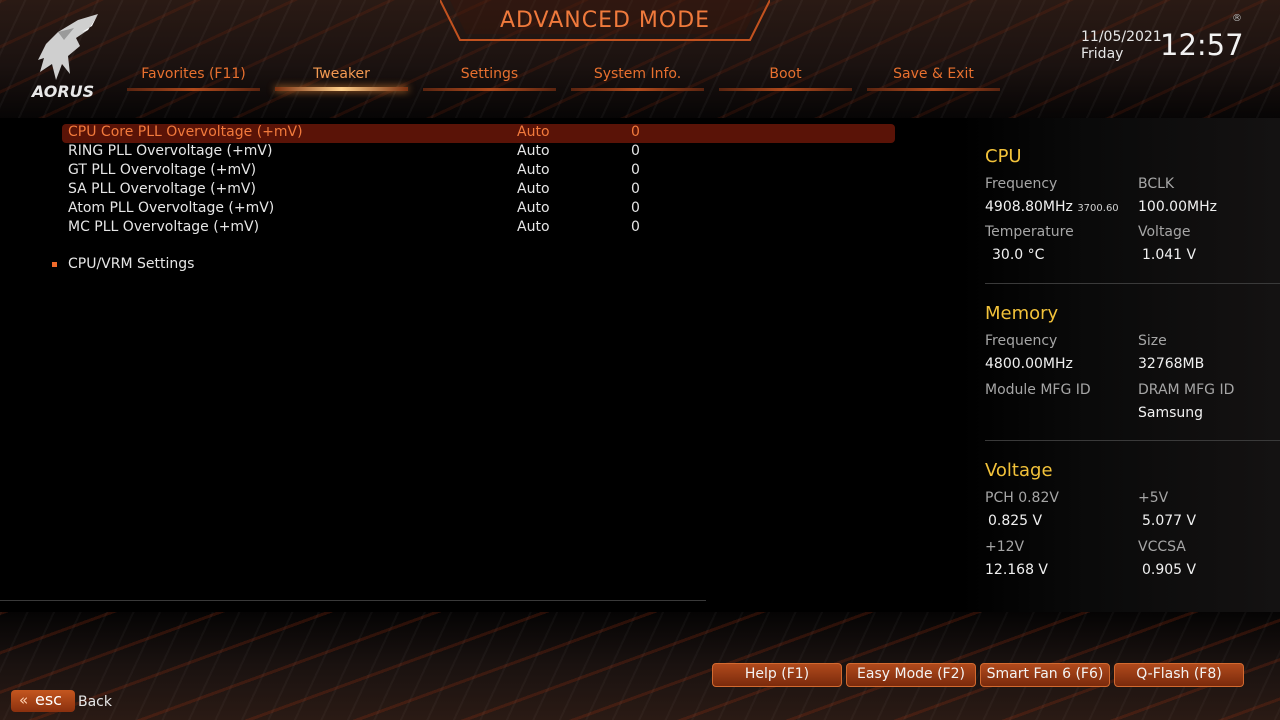 This screenshot has width=1280, height=720. What do you see at coordinates (777, 675) in the screenshot?
I see `help-button: Help (F1)` at bounding box center [777, 675].